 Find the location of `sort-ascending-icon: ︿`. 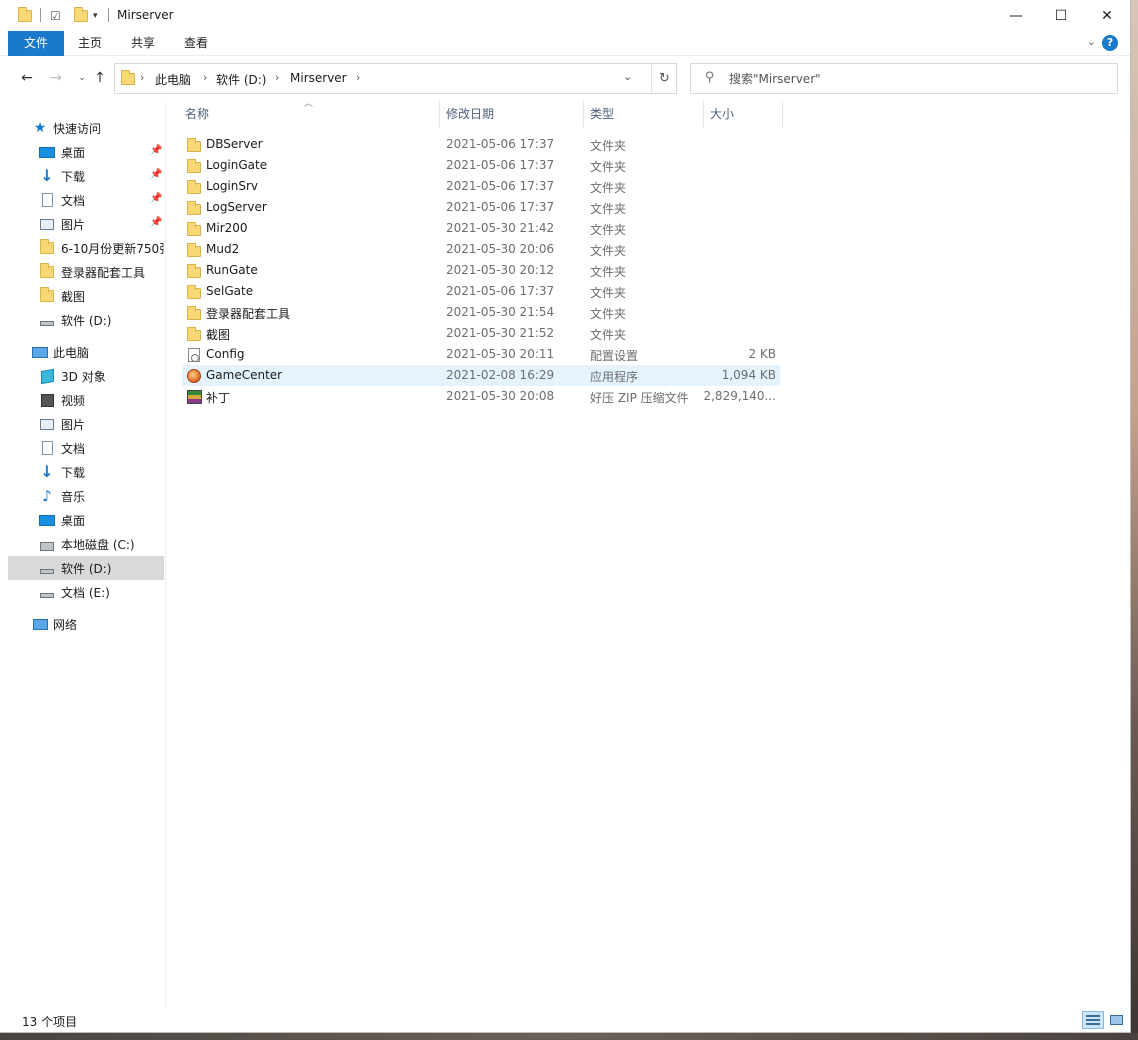

sort-ascending-icon: ︿ is located at coordinates (309, 104).